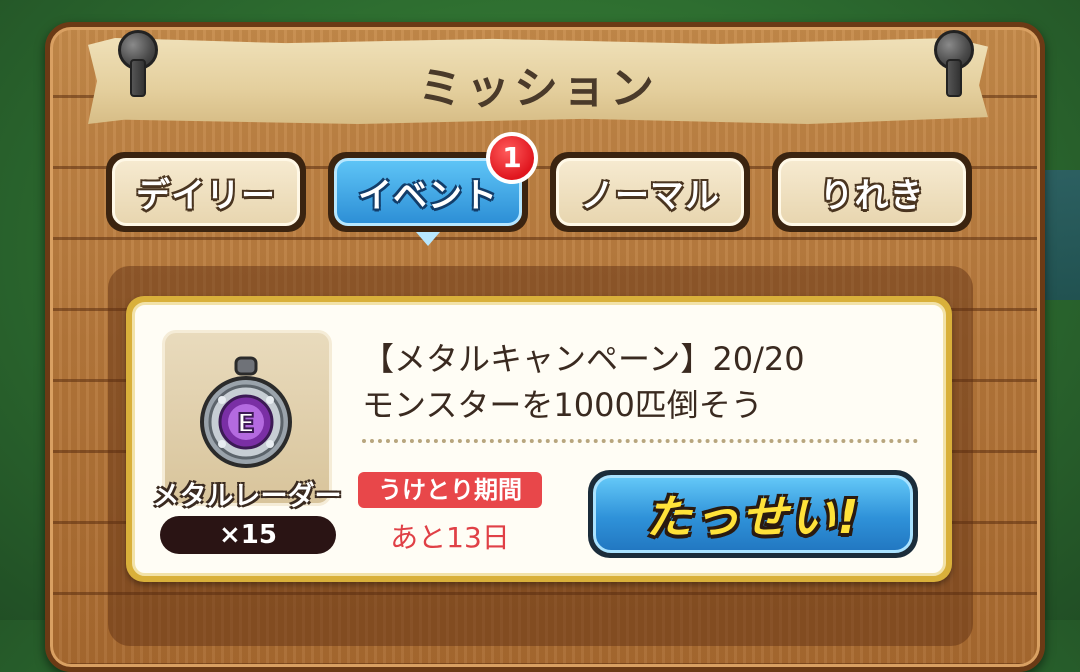  Describe the element at coordinates (428, 239) in the screenshot. I see `active-tab-pointer` at that location.